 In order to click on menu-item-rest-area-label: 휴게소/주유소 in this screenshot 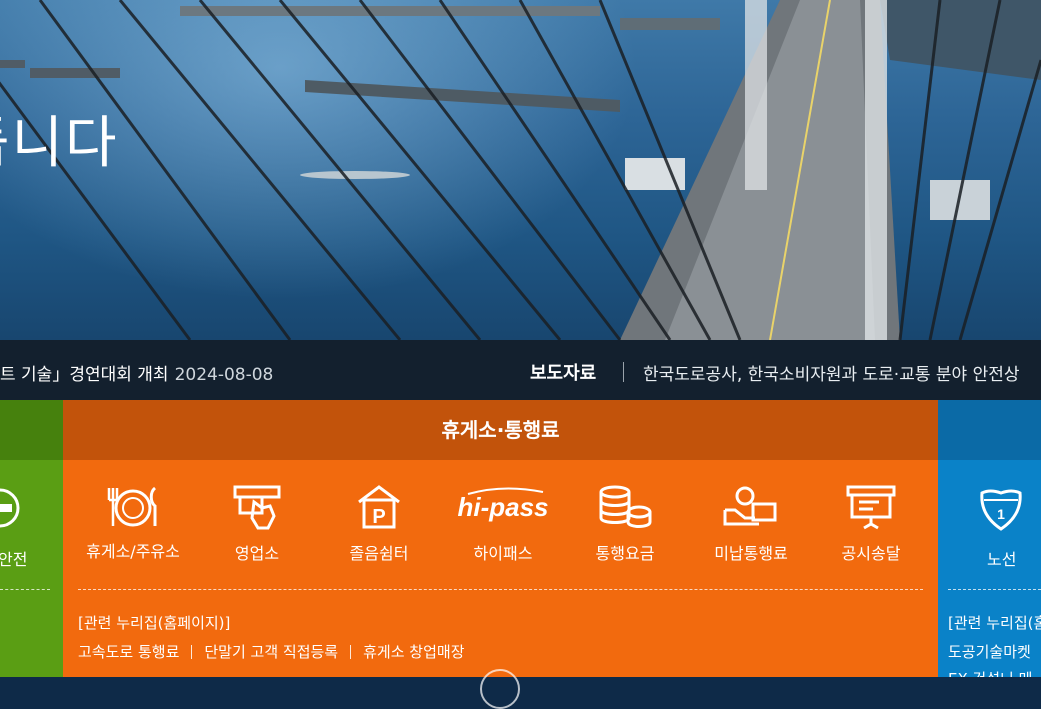, I will do `click(133, 551)`.